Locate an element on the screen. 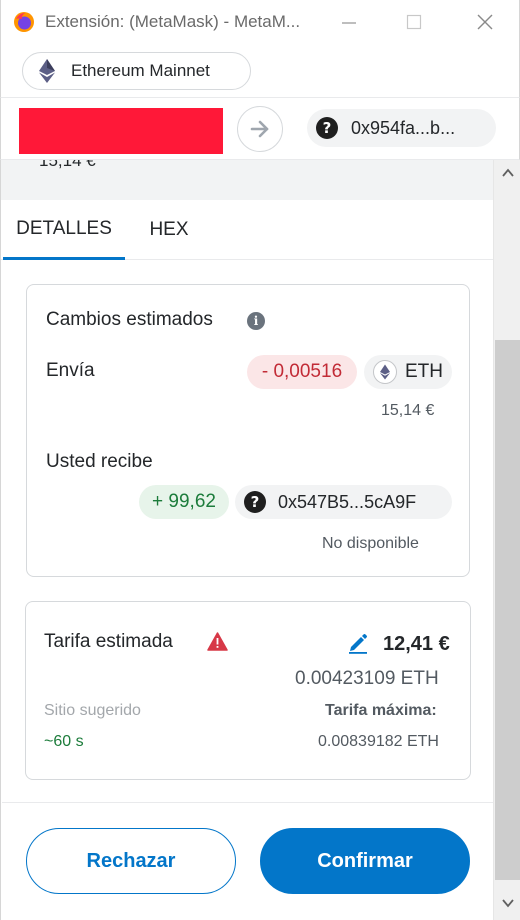 The height and width of the screenshot is (920, 520). receive-amount-pill: + 99,62 is located at coordinates (184, 502).